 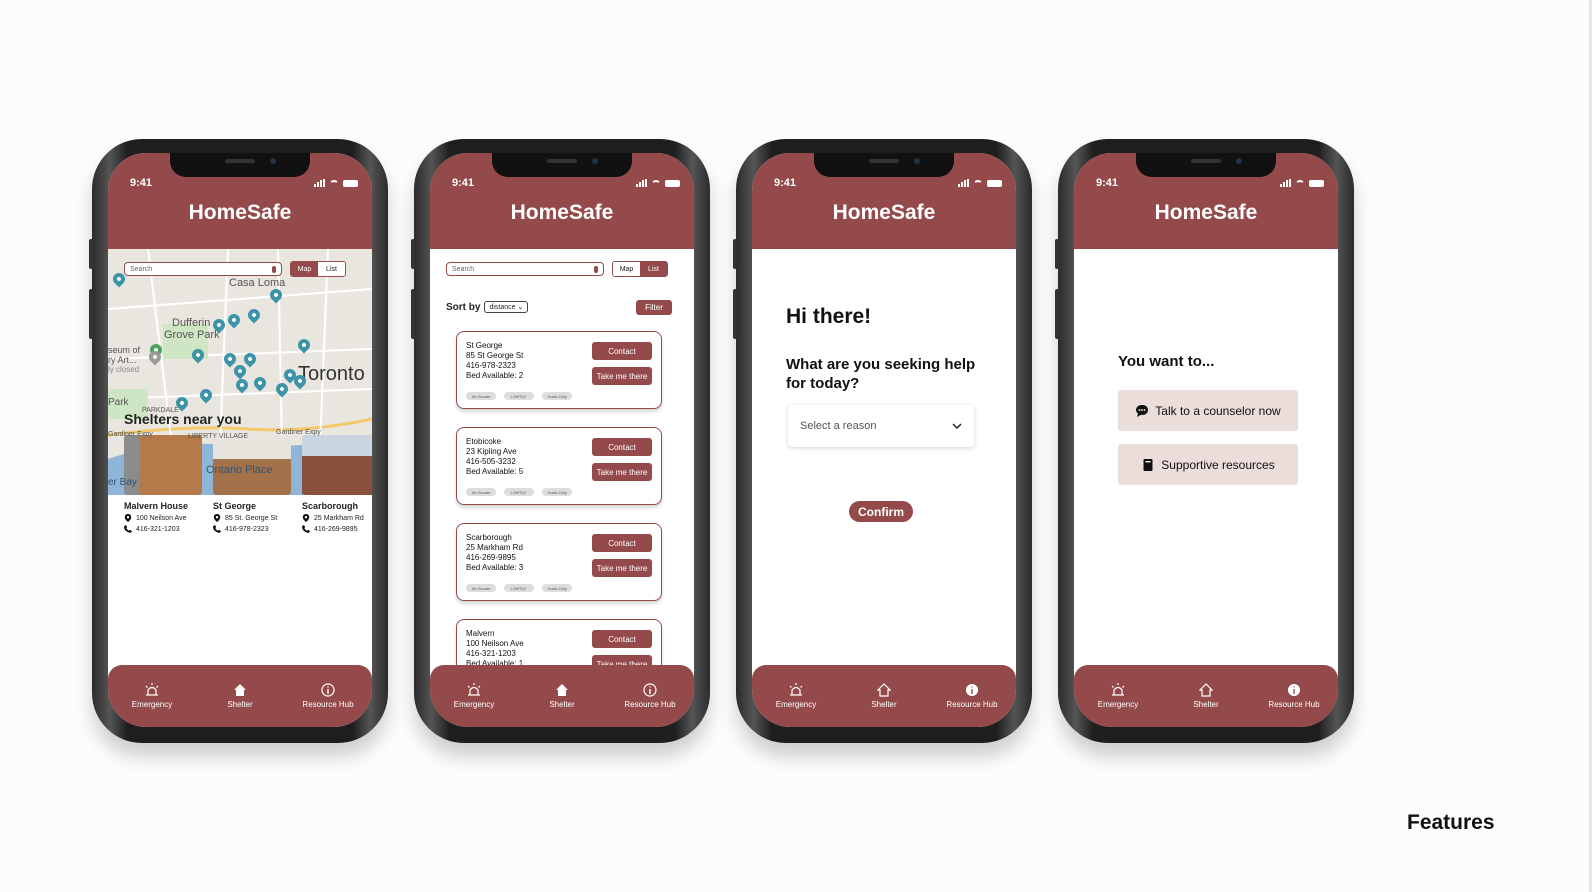 What do you see at coordinates (1208, 464) in the screenshot?
I see `supportive-resources-button: Supportive resources` at bounding box center [1208, 464].